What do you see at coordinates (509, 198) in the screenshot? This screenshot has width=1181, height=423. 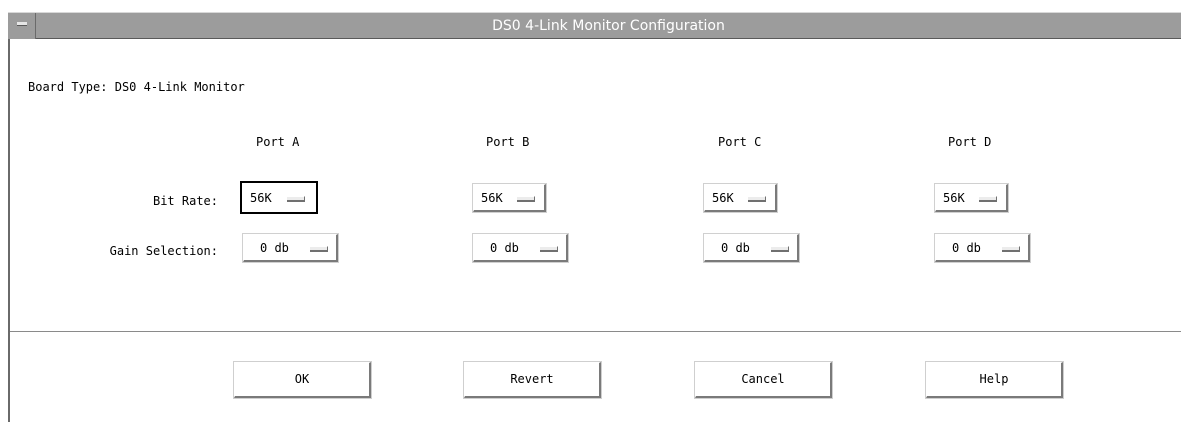 I see `port-b-bit-rate-menu: 56K` at bounding box center [509, 198].